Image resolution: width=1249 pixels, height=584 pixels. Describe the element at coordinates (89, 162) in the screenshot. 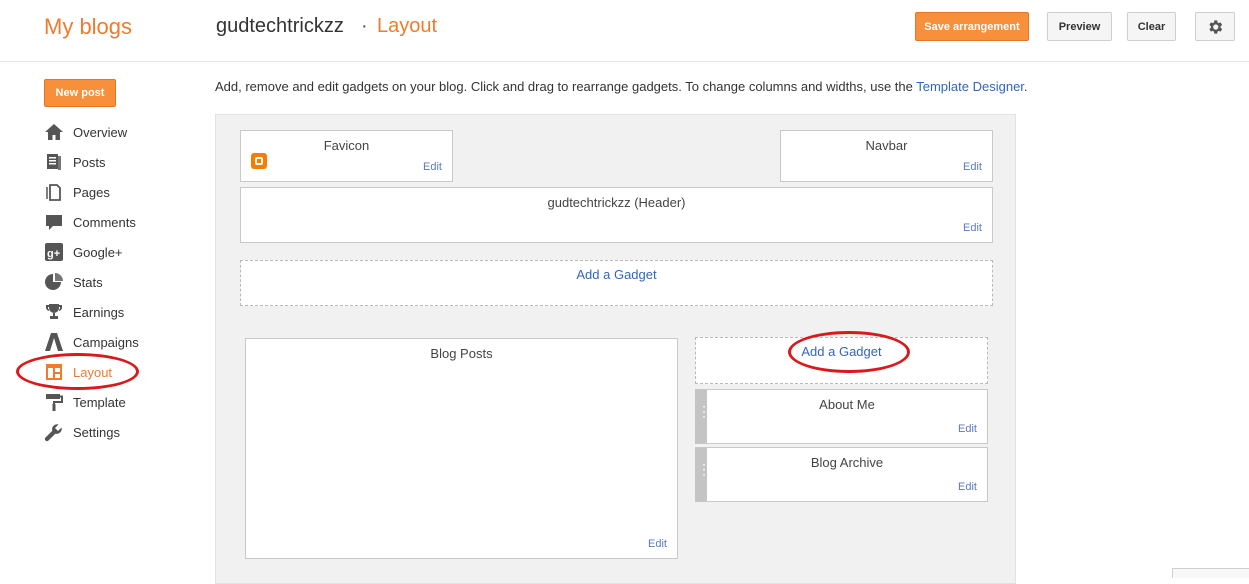

I see `sidebar-item-label: Posts` at that location.